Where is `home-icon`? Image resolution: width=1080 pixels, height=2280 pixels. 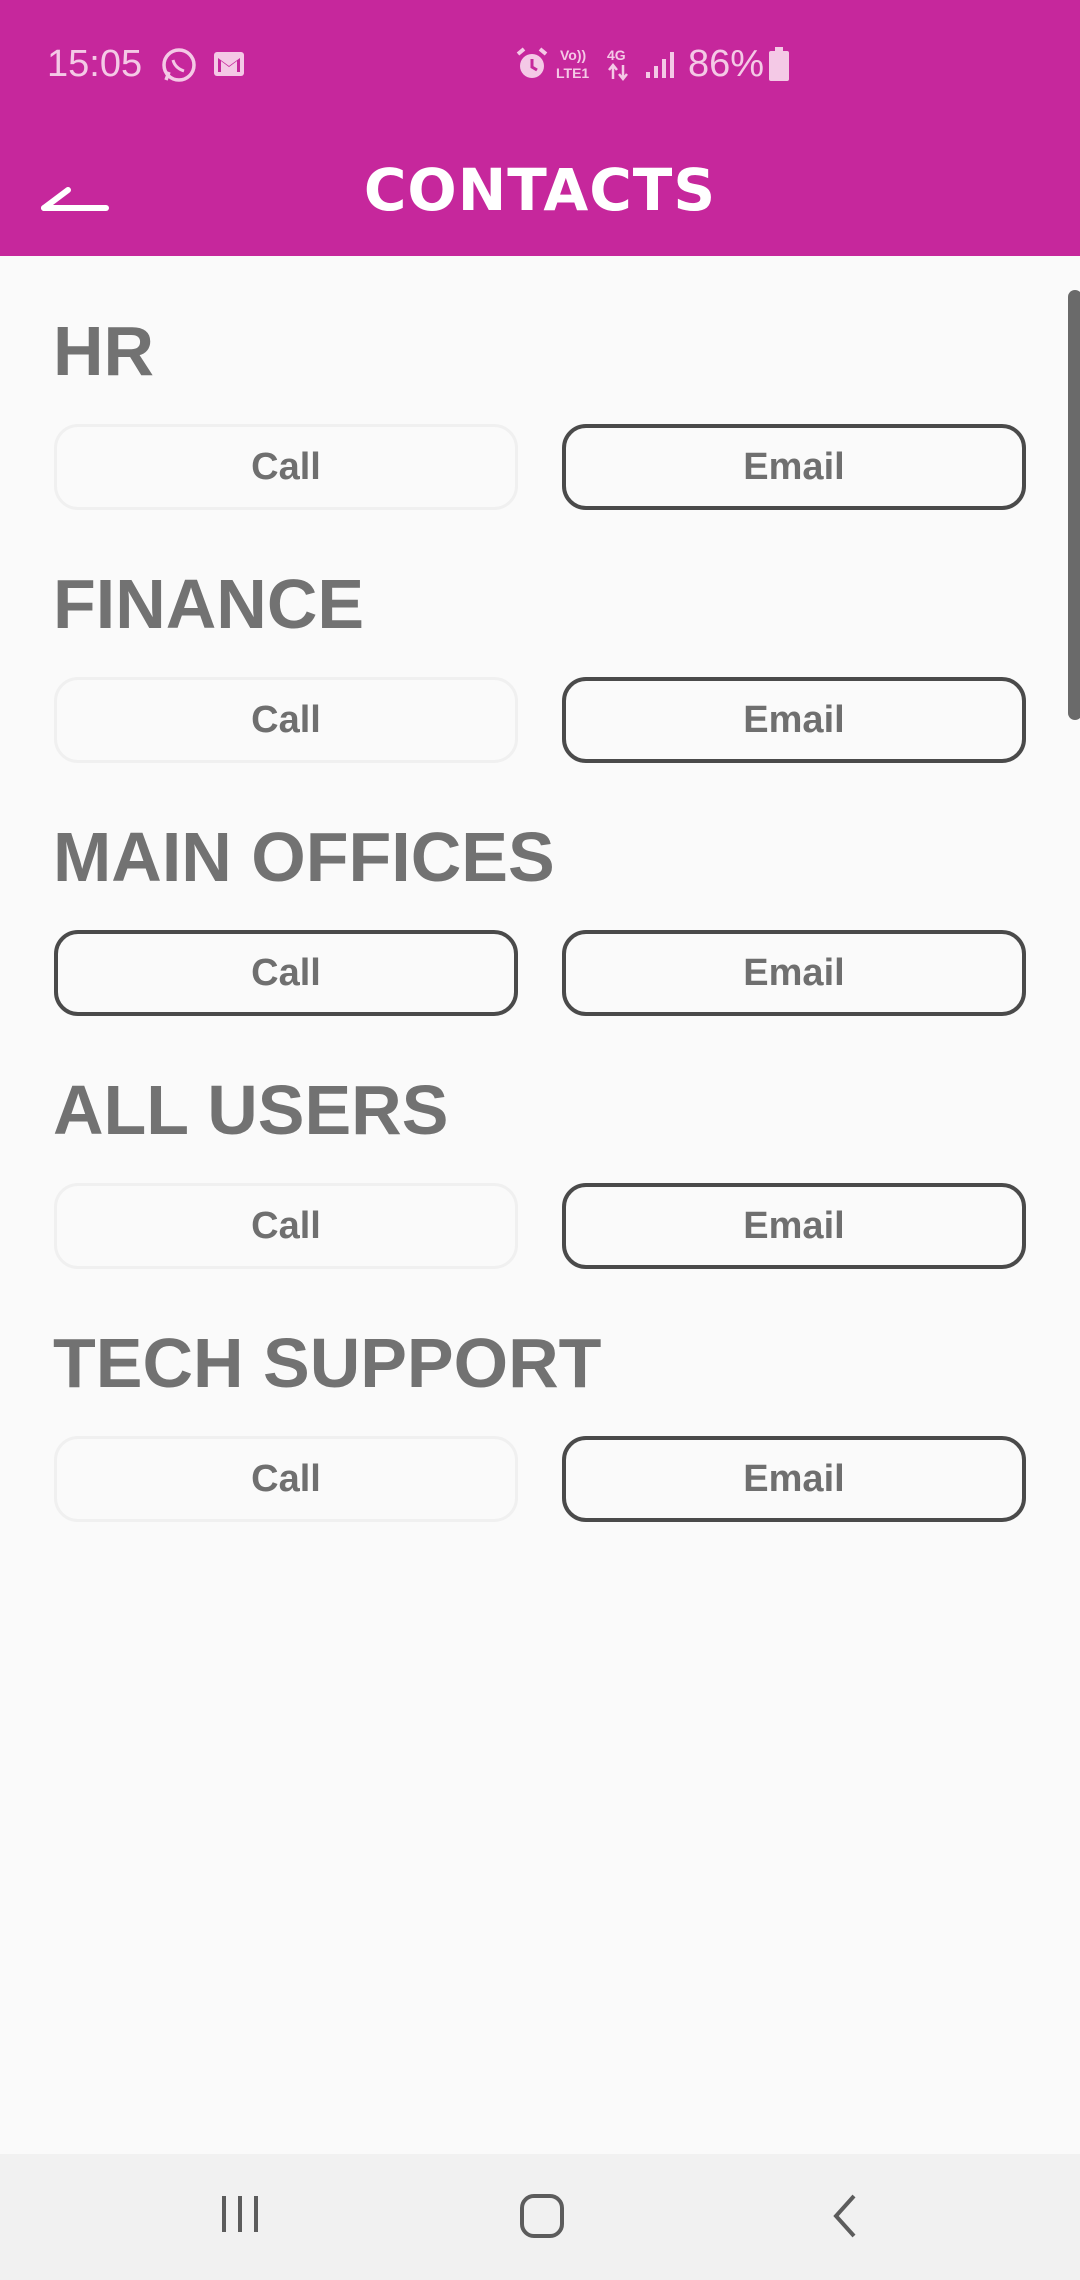
home-icon is located at coordinates (542, 2216).